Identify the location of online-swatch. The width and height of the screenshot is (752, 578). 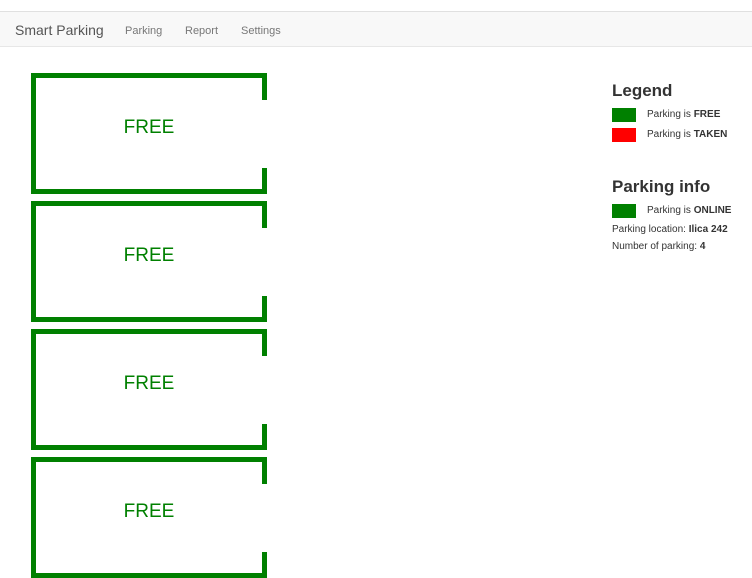
(624, 211).